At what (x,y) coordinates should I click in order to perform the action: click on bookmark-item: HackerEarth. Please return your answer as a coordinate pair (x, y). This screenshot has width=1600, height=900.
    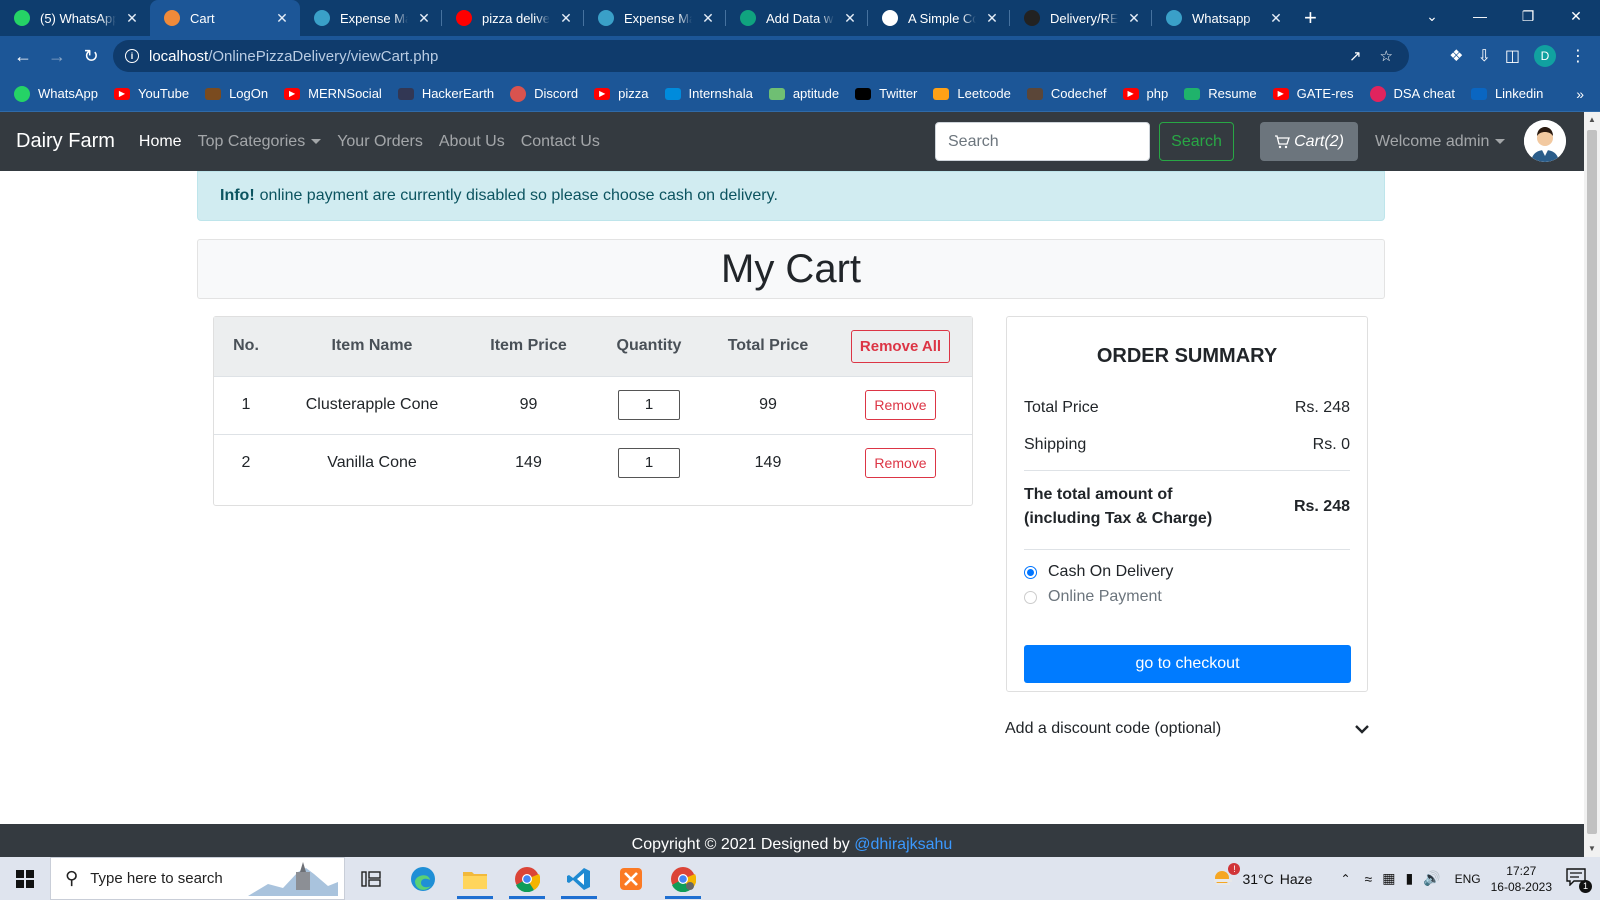
    Looking at the image, I should click on (445, 93).